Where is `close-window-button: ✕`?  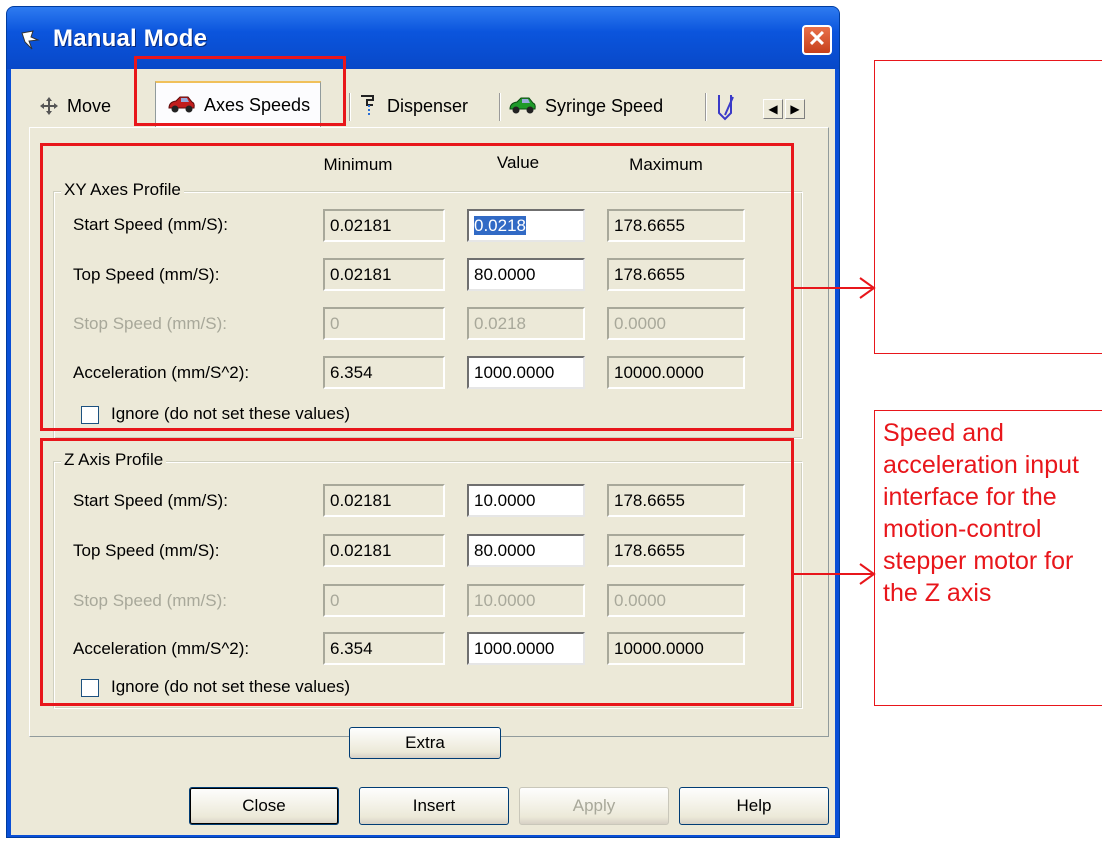 close-window-button: ✕ is located at coordinates (817, 40).